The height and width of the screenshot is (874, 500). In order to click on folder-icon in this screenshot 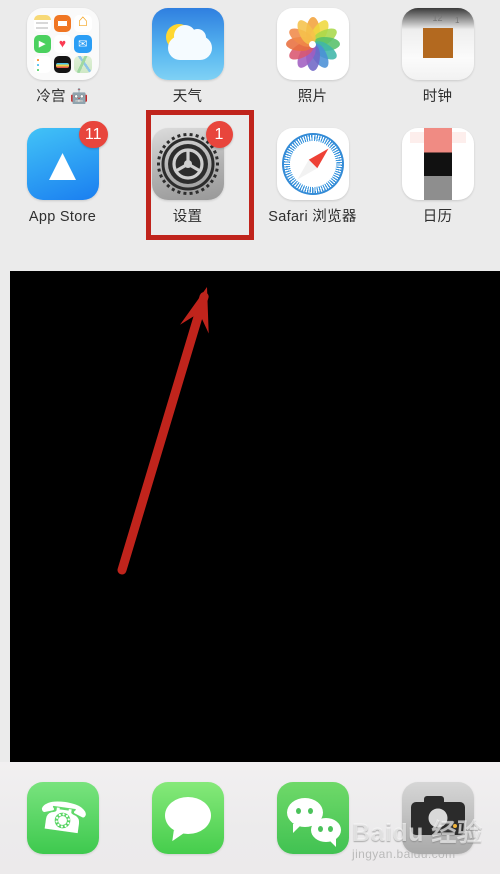, I will do `click(62, 44)`.